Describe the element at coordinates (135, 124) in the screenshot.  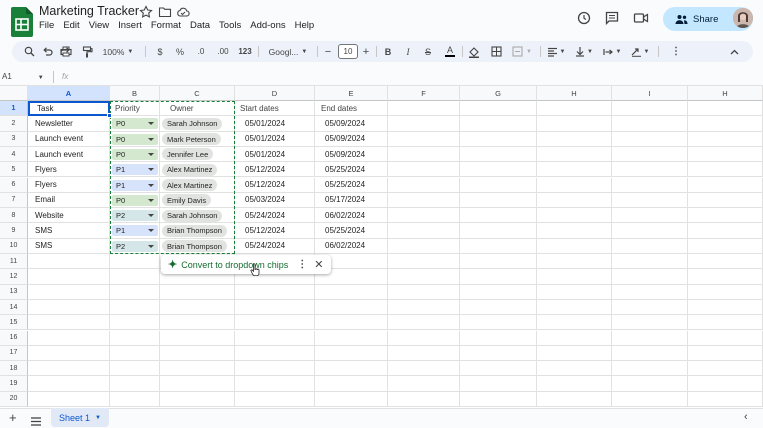
I see `priority-chip: P0` at that location.